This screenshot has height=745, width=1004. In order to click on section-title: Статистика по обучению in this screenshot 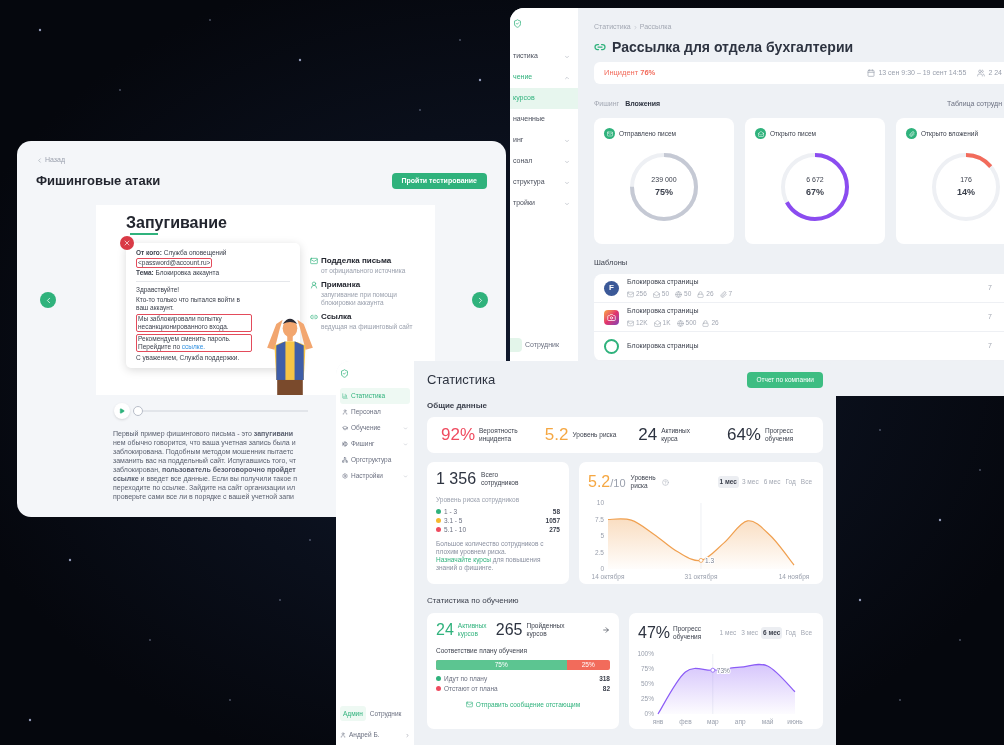, I will do `click(473, 600)`.